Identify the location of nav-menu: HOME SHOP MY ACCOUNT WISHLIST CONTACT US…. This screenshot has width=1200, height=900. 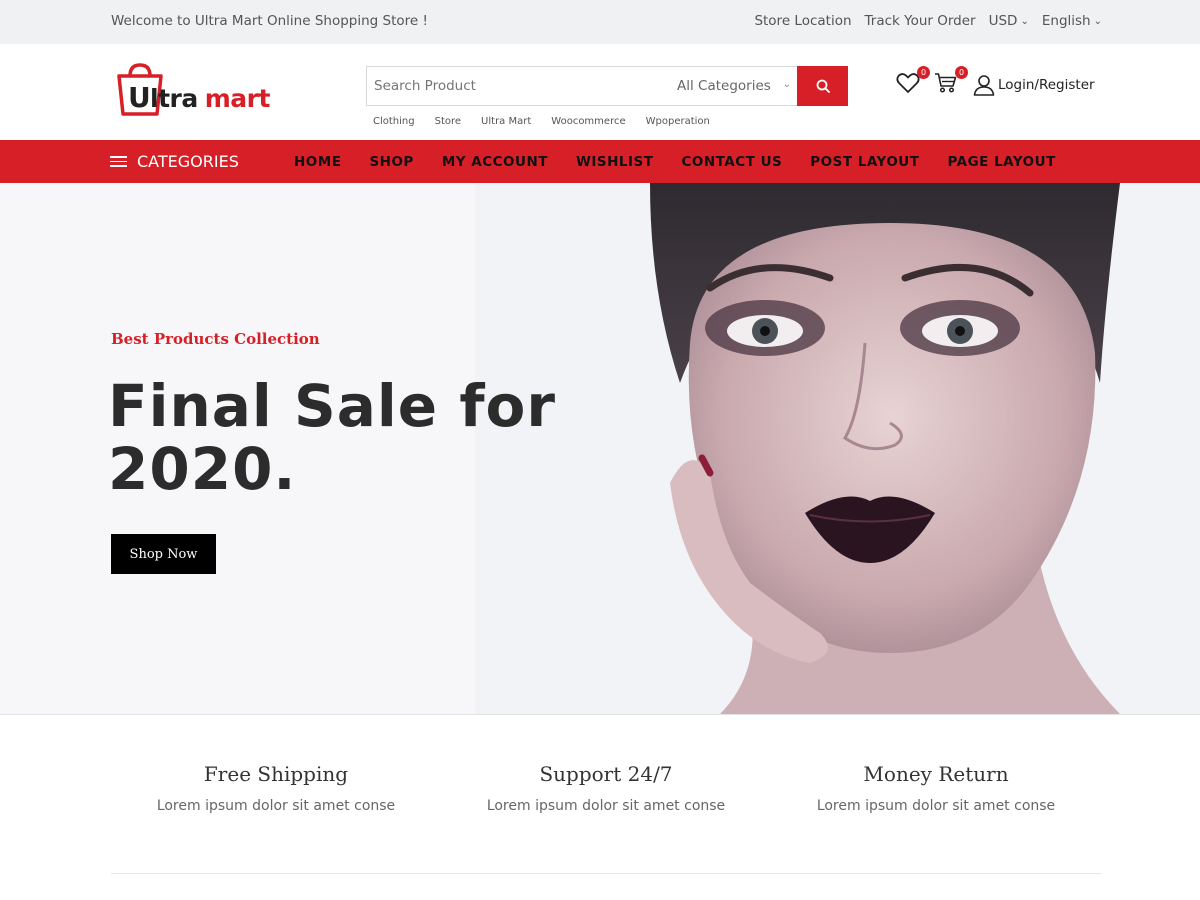
(675, 162).